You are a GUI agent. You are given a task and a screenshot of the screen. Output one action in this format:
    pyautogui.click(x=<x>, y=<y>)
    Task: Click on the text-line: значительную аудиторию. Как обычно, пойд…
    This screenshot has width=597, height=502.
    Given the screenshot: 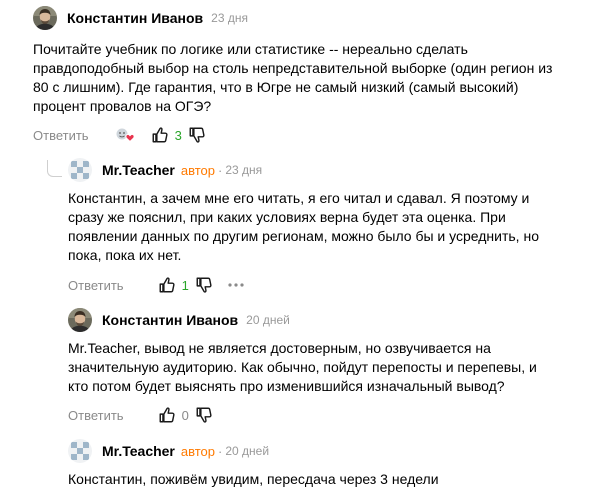 What is the action you would take?
    pyautogui.click(x=302, y=367)
    